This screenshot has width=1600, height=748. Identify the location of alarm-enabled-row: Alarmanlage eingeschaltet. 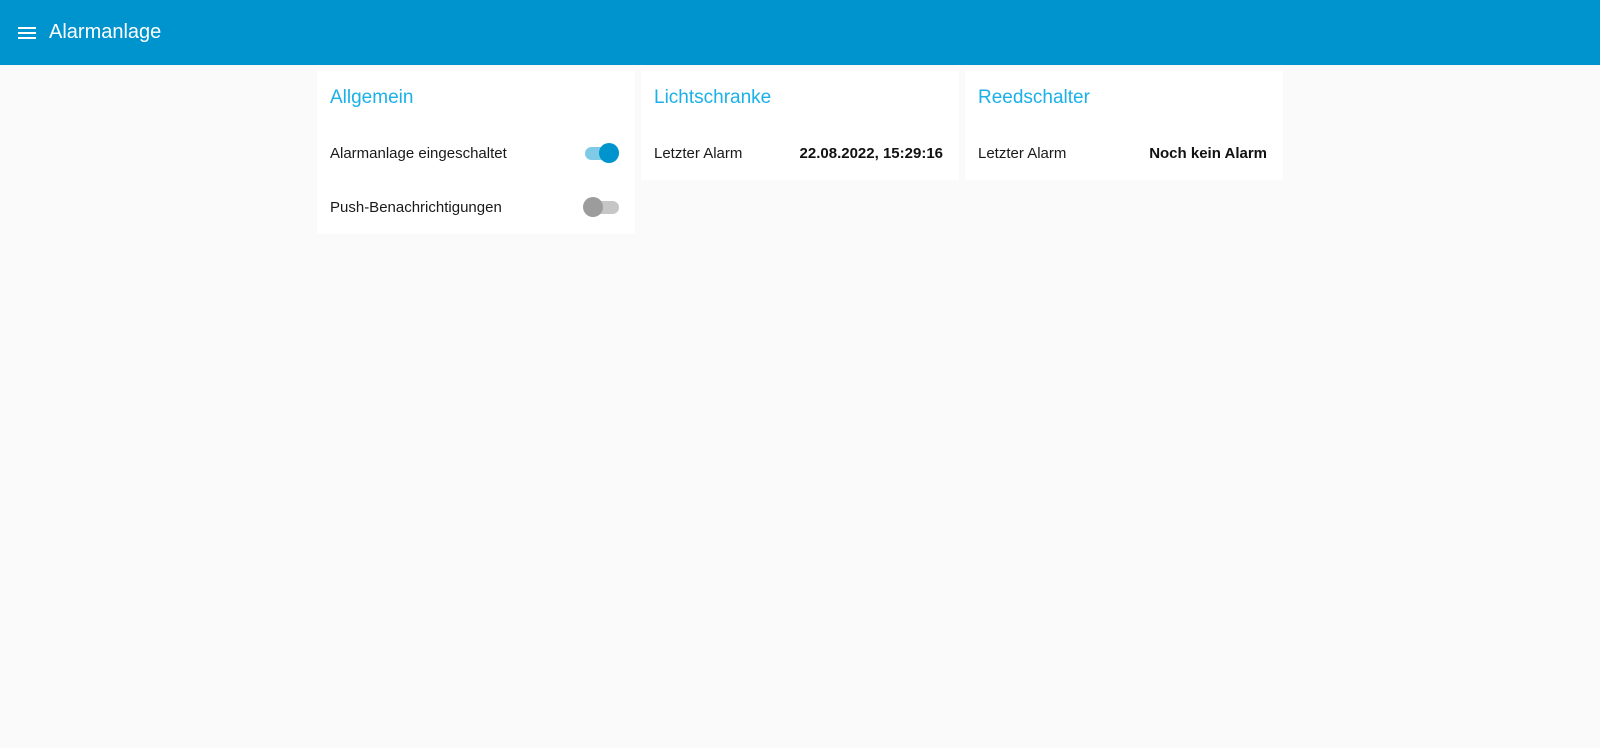
(476, 153).